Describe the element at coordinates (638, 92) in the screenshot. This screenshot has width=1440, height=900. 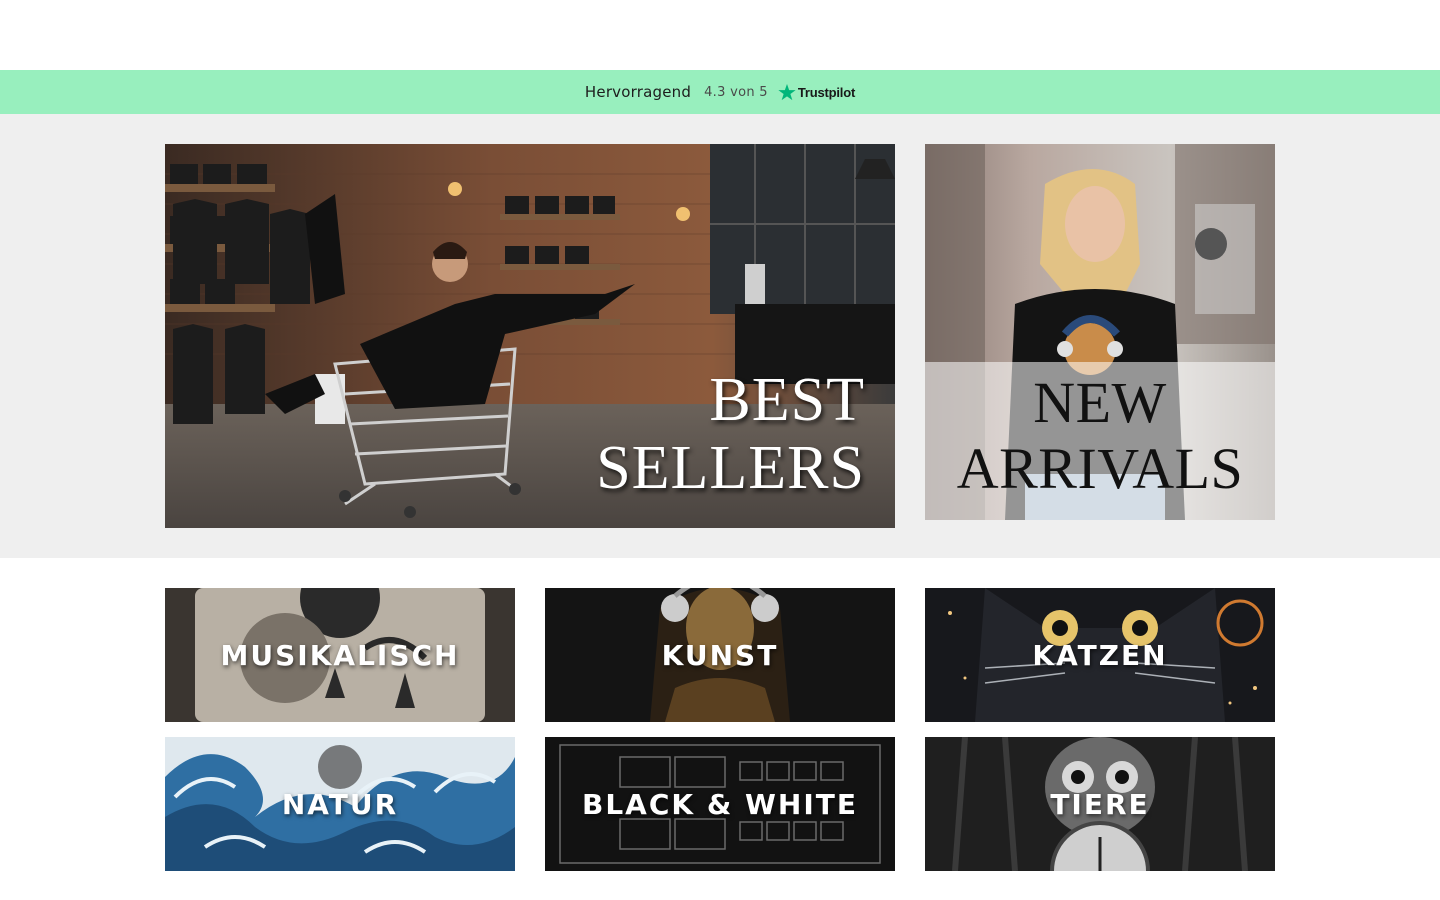
I see `trustpilot-rating-text: Hervorragend` at that location.